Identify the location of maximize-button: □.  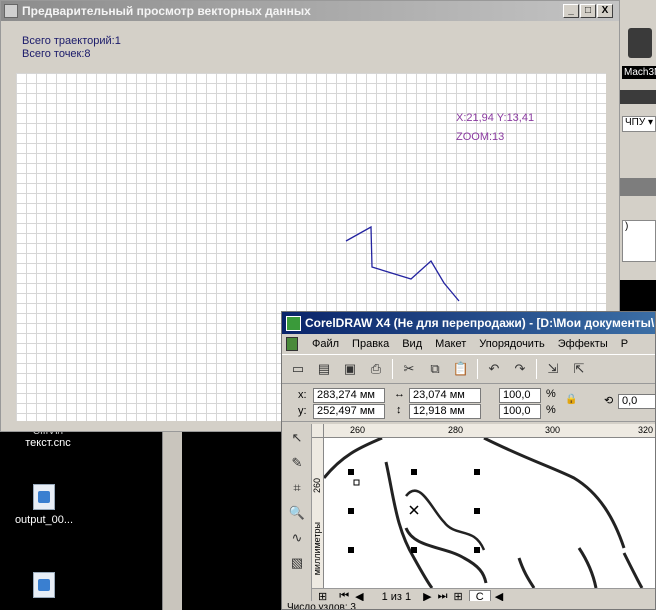
(588, 11).